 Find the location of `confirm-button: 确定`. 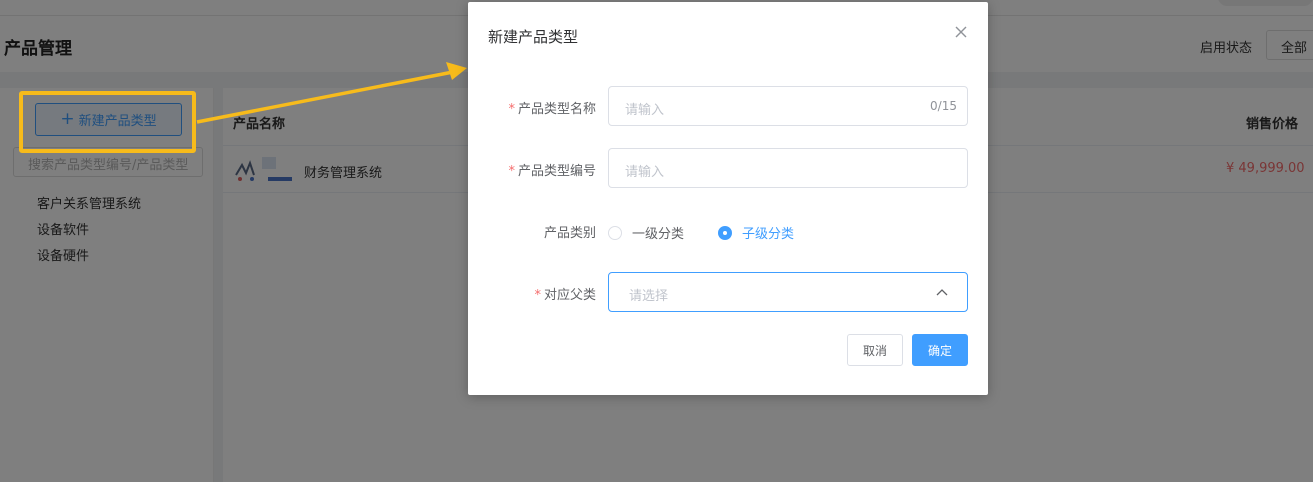

confirm-button: 确定 is located at coordinates (940, 350).